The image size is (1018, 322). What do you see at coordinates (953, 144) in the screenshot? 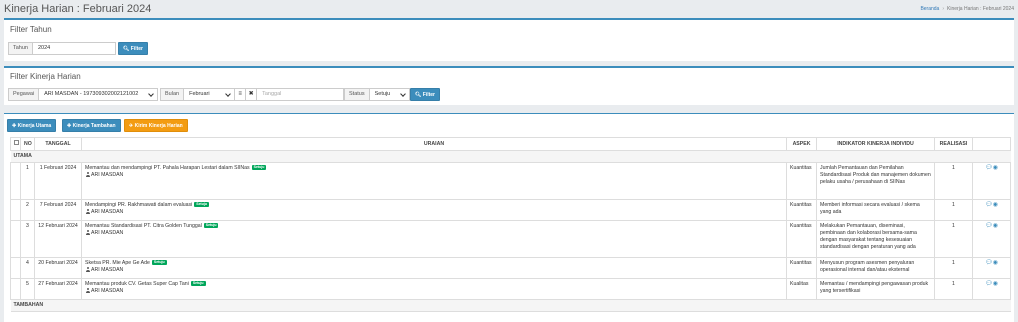
I see `col-realisasi: REALISASI` at bounding box center [953, 144].